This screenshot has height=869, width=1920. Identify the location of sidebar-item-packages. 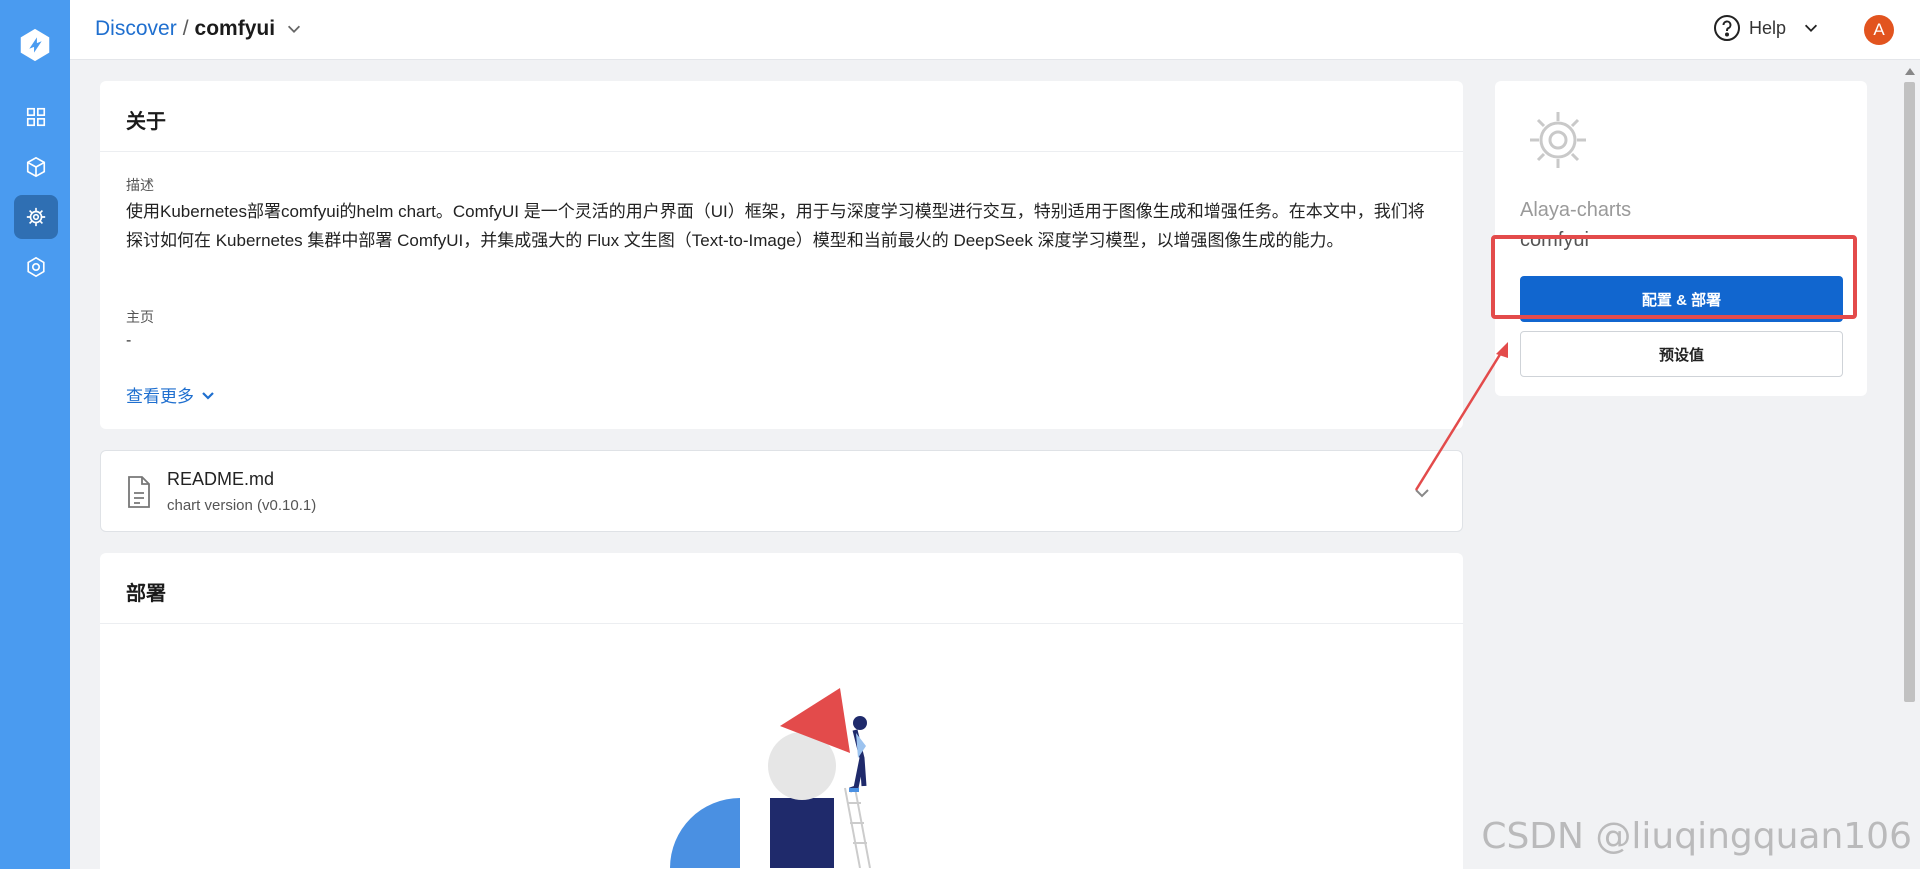
(36, 167).